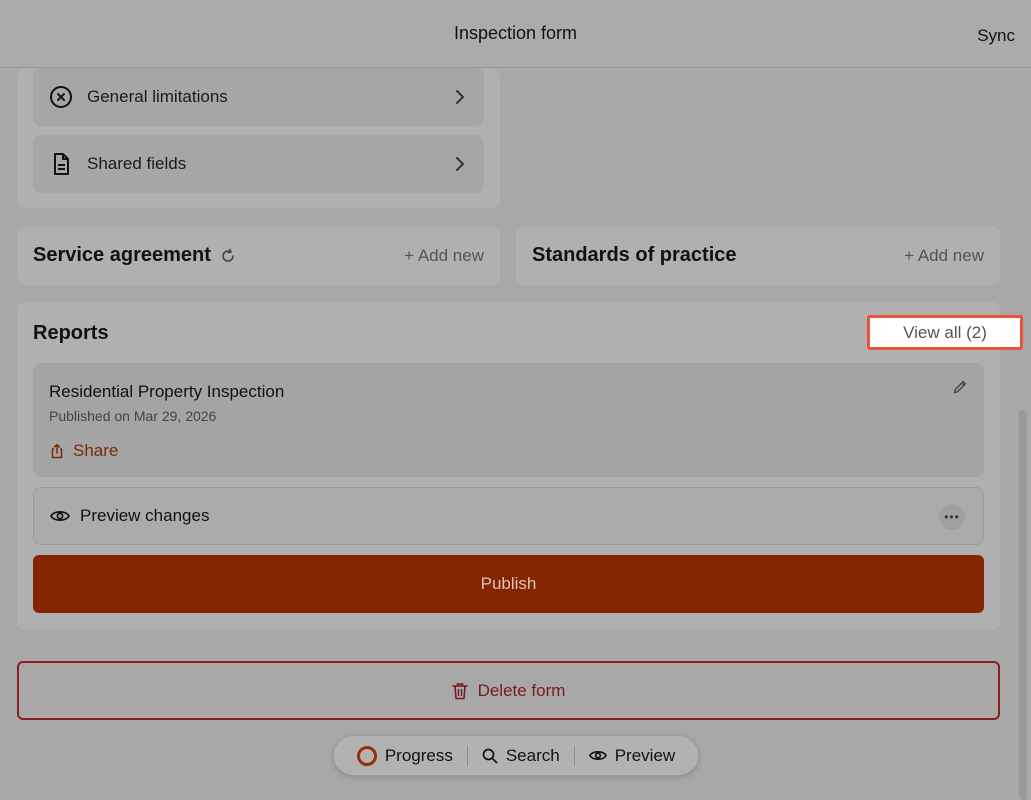  I want to click on scrollbar, so click(1023, 605).